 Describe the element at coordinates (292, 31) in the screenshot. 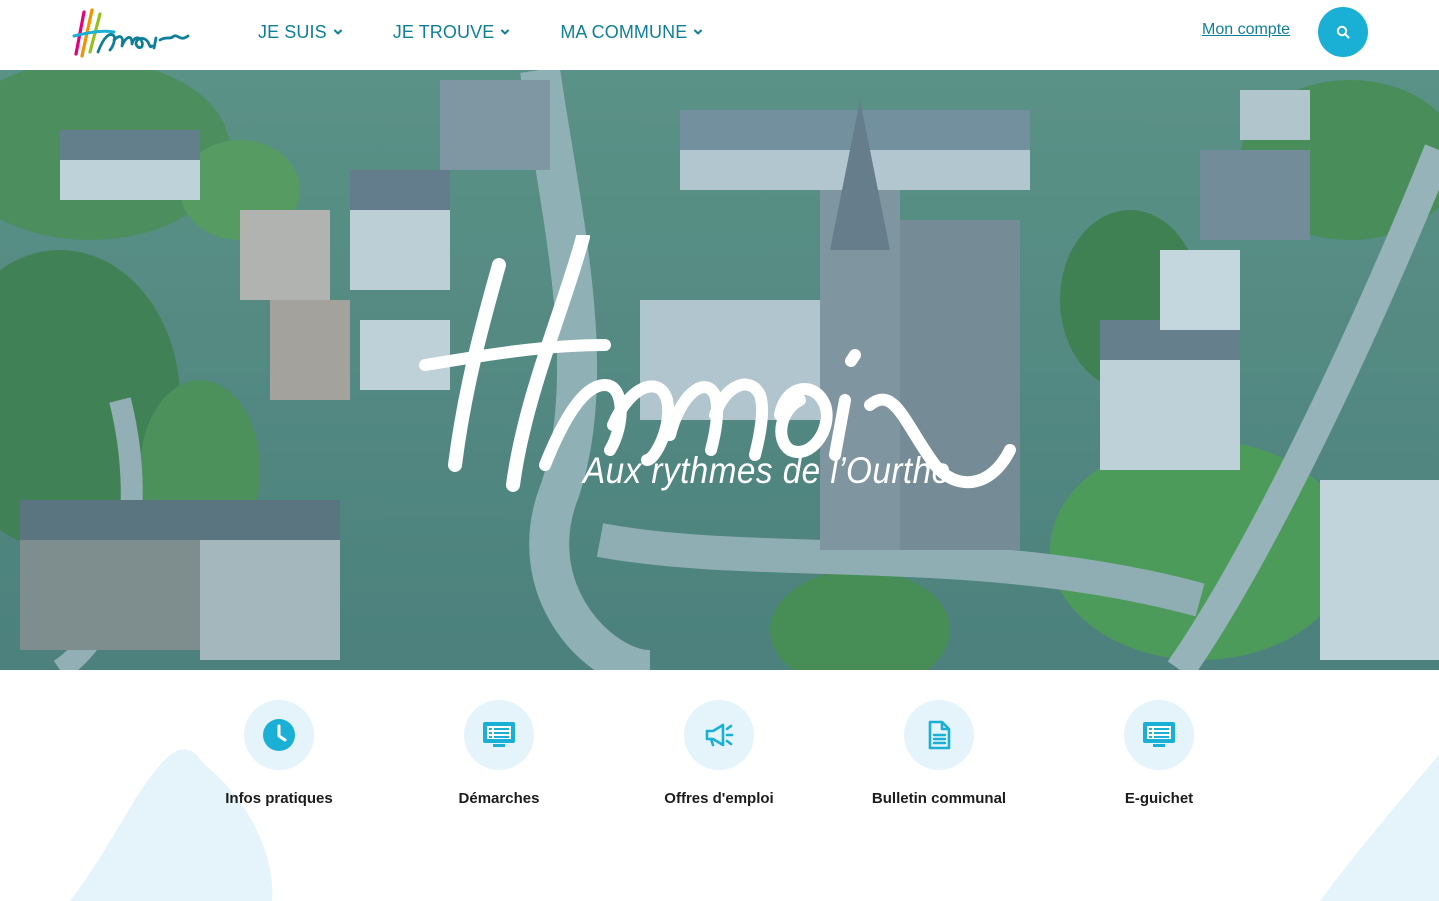

I see `nav-label: JE SUIS` at that location.